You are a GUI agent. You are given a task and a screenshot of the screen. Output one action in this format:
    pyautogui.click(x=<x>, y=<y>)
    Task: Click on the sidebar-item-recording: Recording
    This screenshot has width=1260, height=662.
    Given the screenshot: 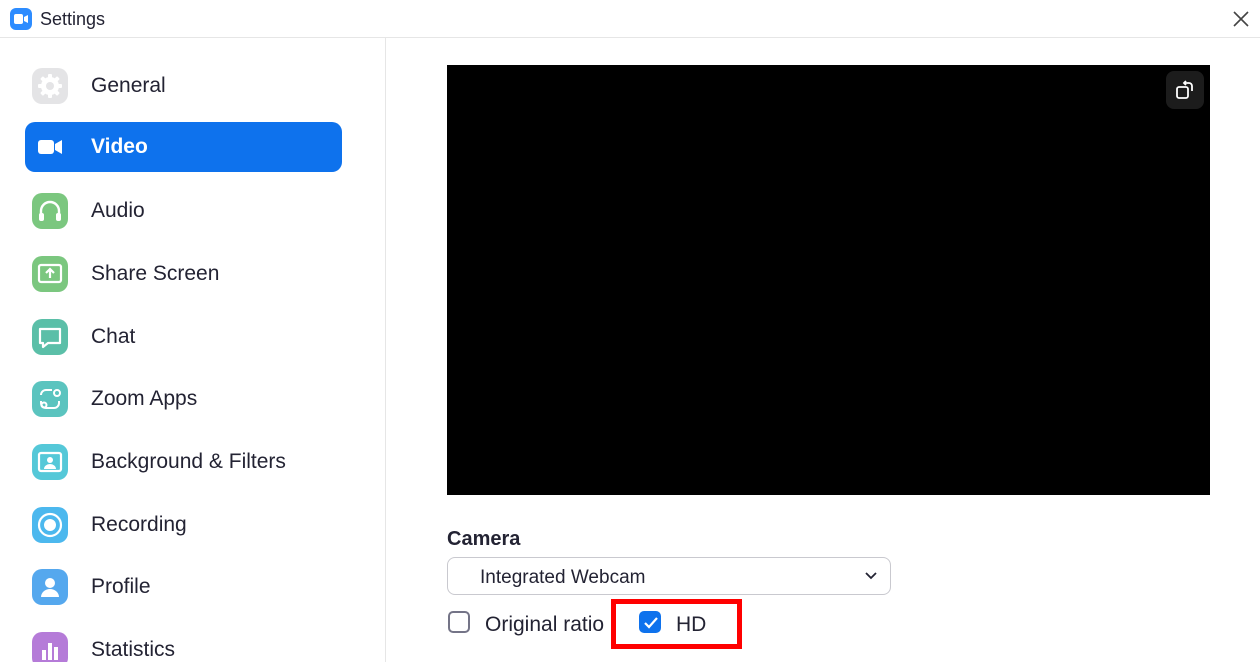 What is the action you would take?
    pyautogui.click(x=183, y=525)
    